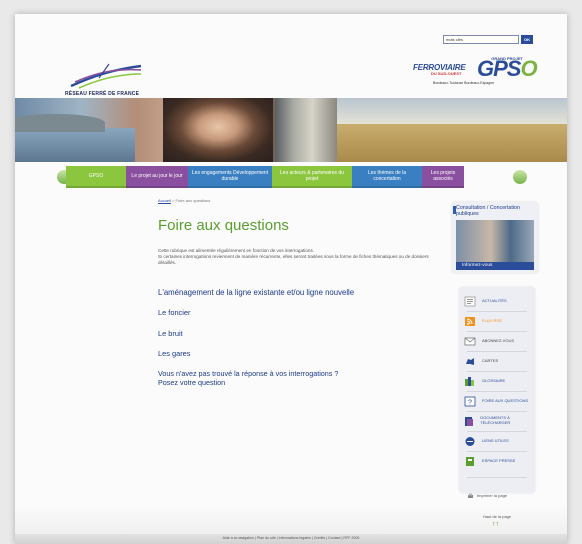  What do you see at coordinates (446, 73) in the screenshot?
I see `gpso-sud-ouest: DU SUD-OUEST` at bounding box center [446, 73].